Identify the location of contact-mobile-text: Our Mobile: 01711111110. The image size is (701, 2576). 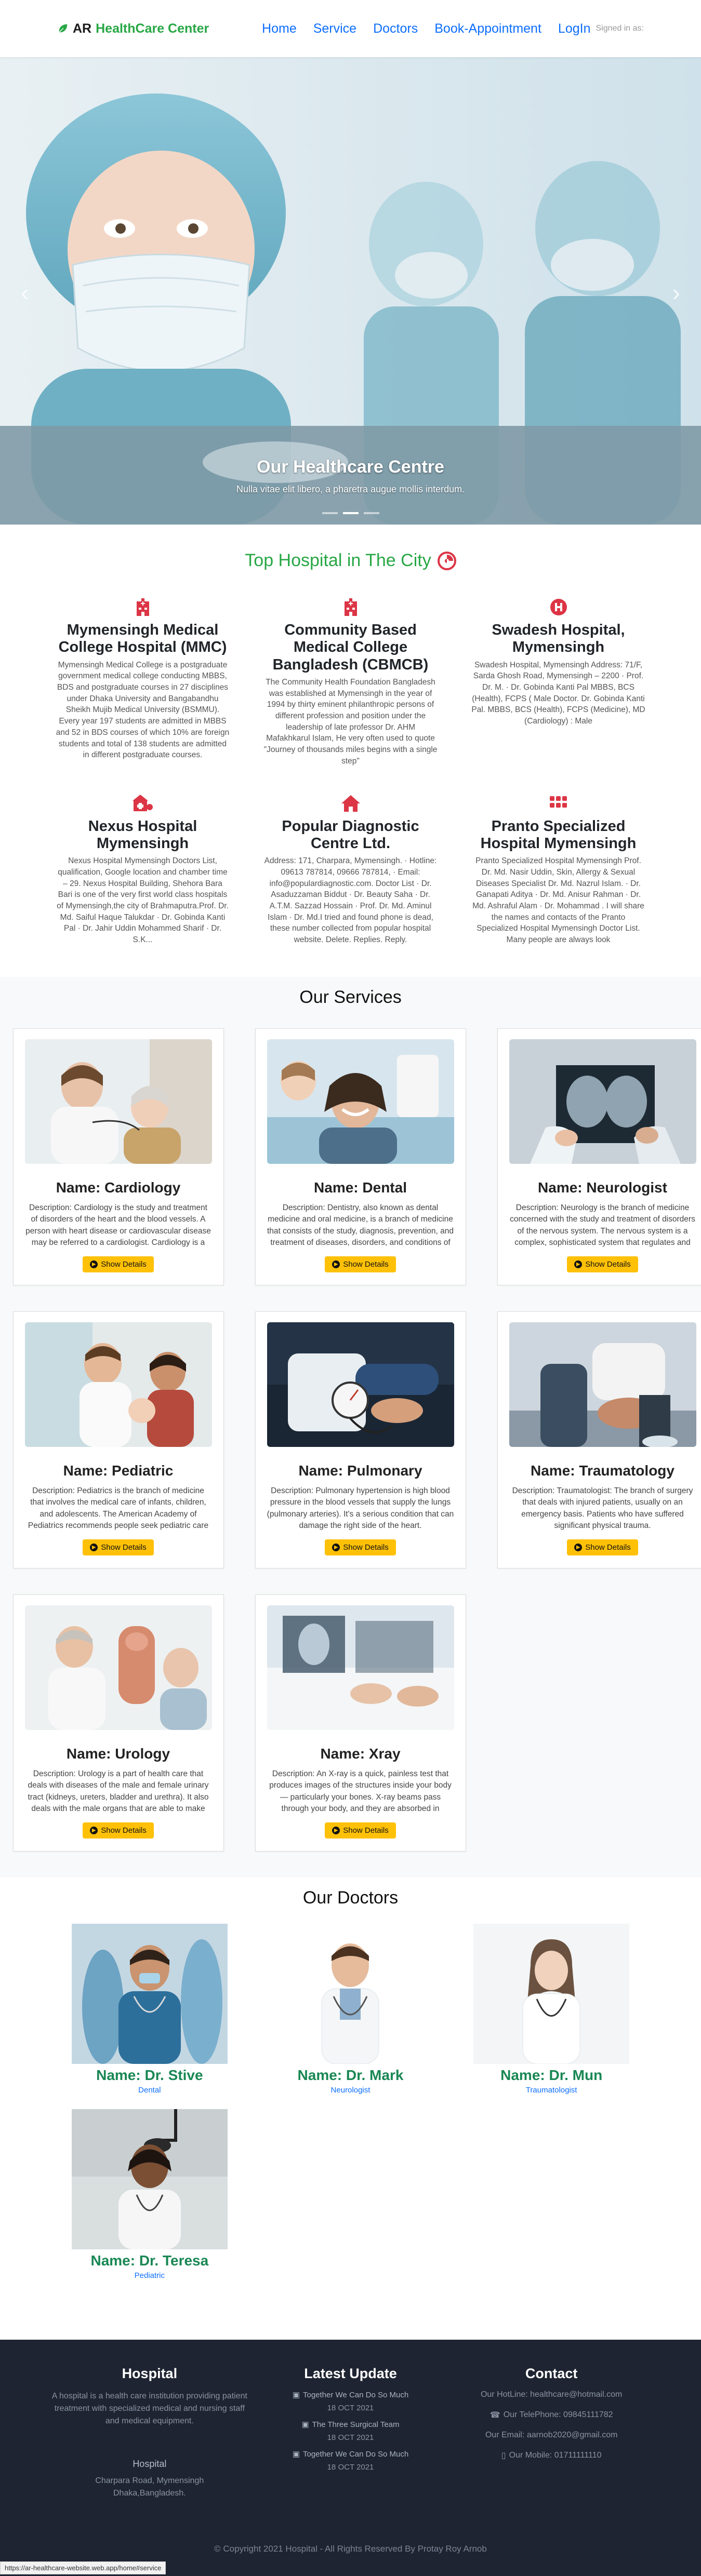
(555, 2456).